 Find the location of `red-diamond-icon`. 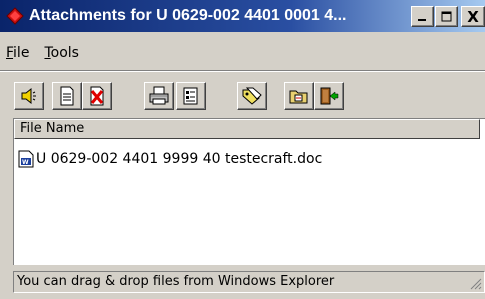

red-diamond-icon is located at coordinates (15, 16).